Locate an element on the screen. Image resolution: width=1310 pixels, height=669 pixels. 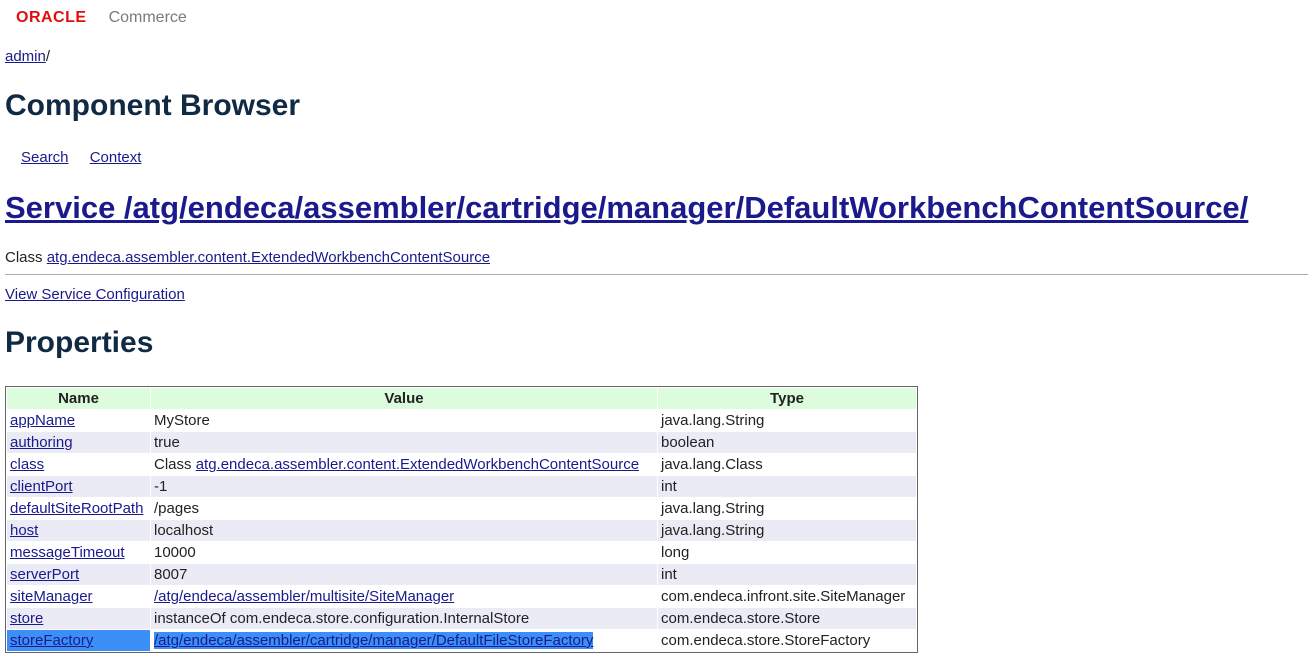
table-row: clientPort -1 int is located at coordinates (461, 486).